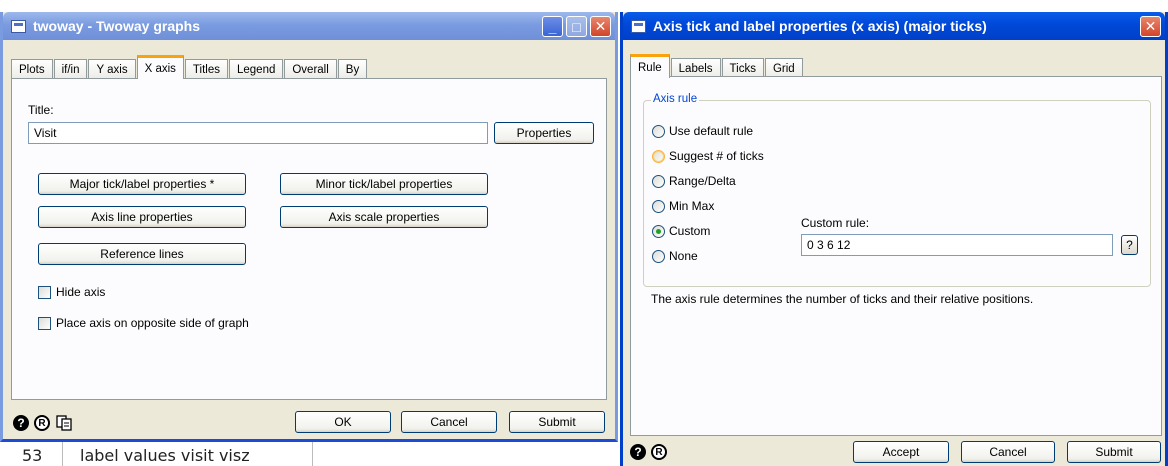  Describe the element at coordinates (312, 453) in the screenshot. I see `background-column-divider` at that location.